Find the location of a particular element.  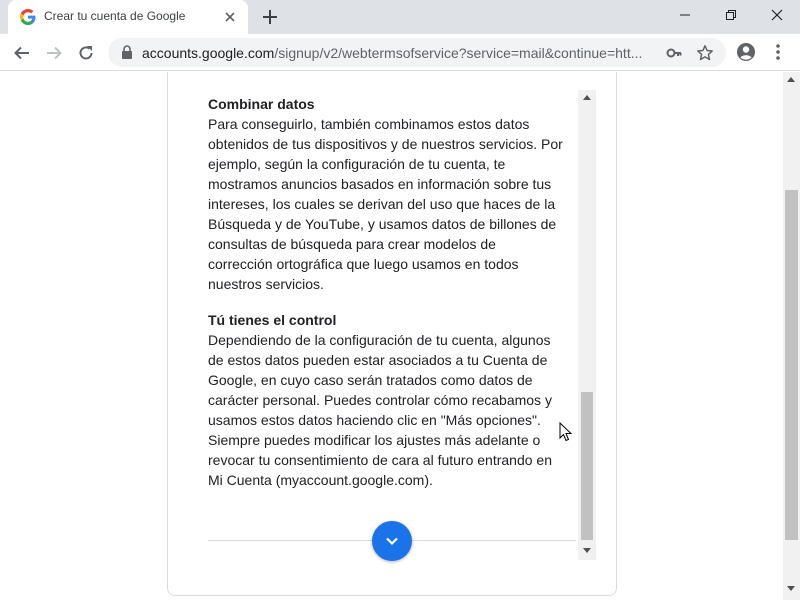

section-heading: Tú tienes el control is located at coordinates (272, 320).